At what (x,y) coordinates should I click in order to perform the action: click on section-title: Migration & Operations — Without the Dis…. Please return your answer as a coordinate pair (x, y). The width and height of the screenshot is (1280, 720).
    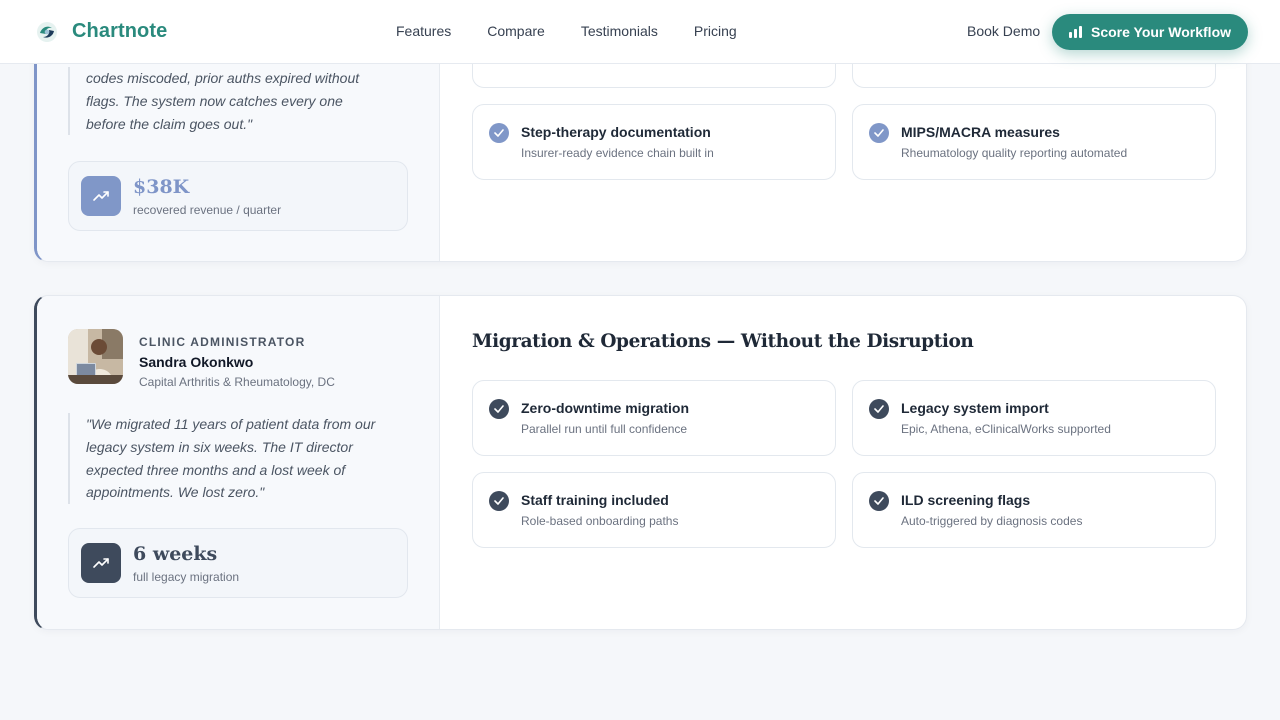
    Looking at the image, I should click on (723, 341).